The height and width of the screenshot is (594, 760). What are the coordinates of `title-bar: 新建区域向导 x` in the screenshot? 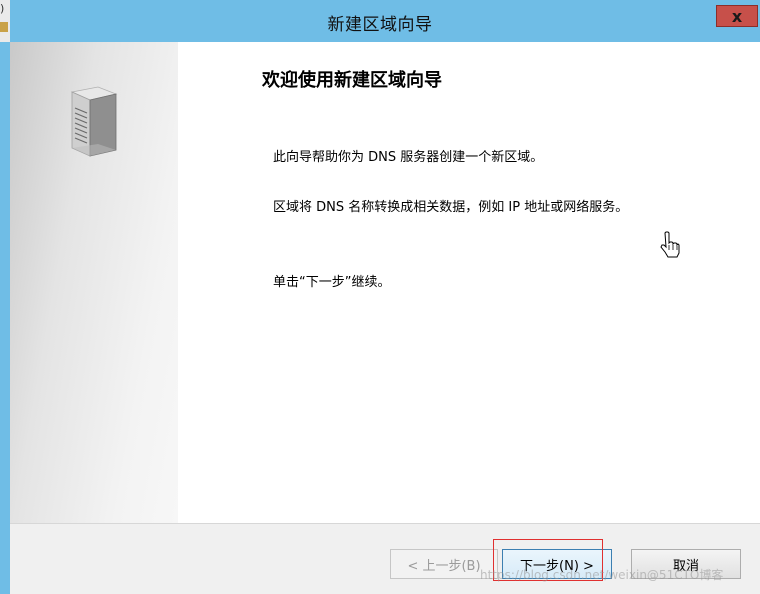 It's located at (380, 21).